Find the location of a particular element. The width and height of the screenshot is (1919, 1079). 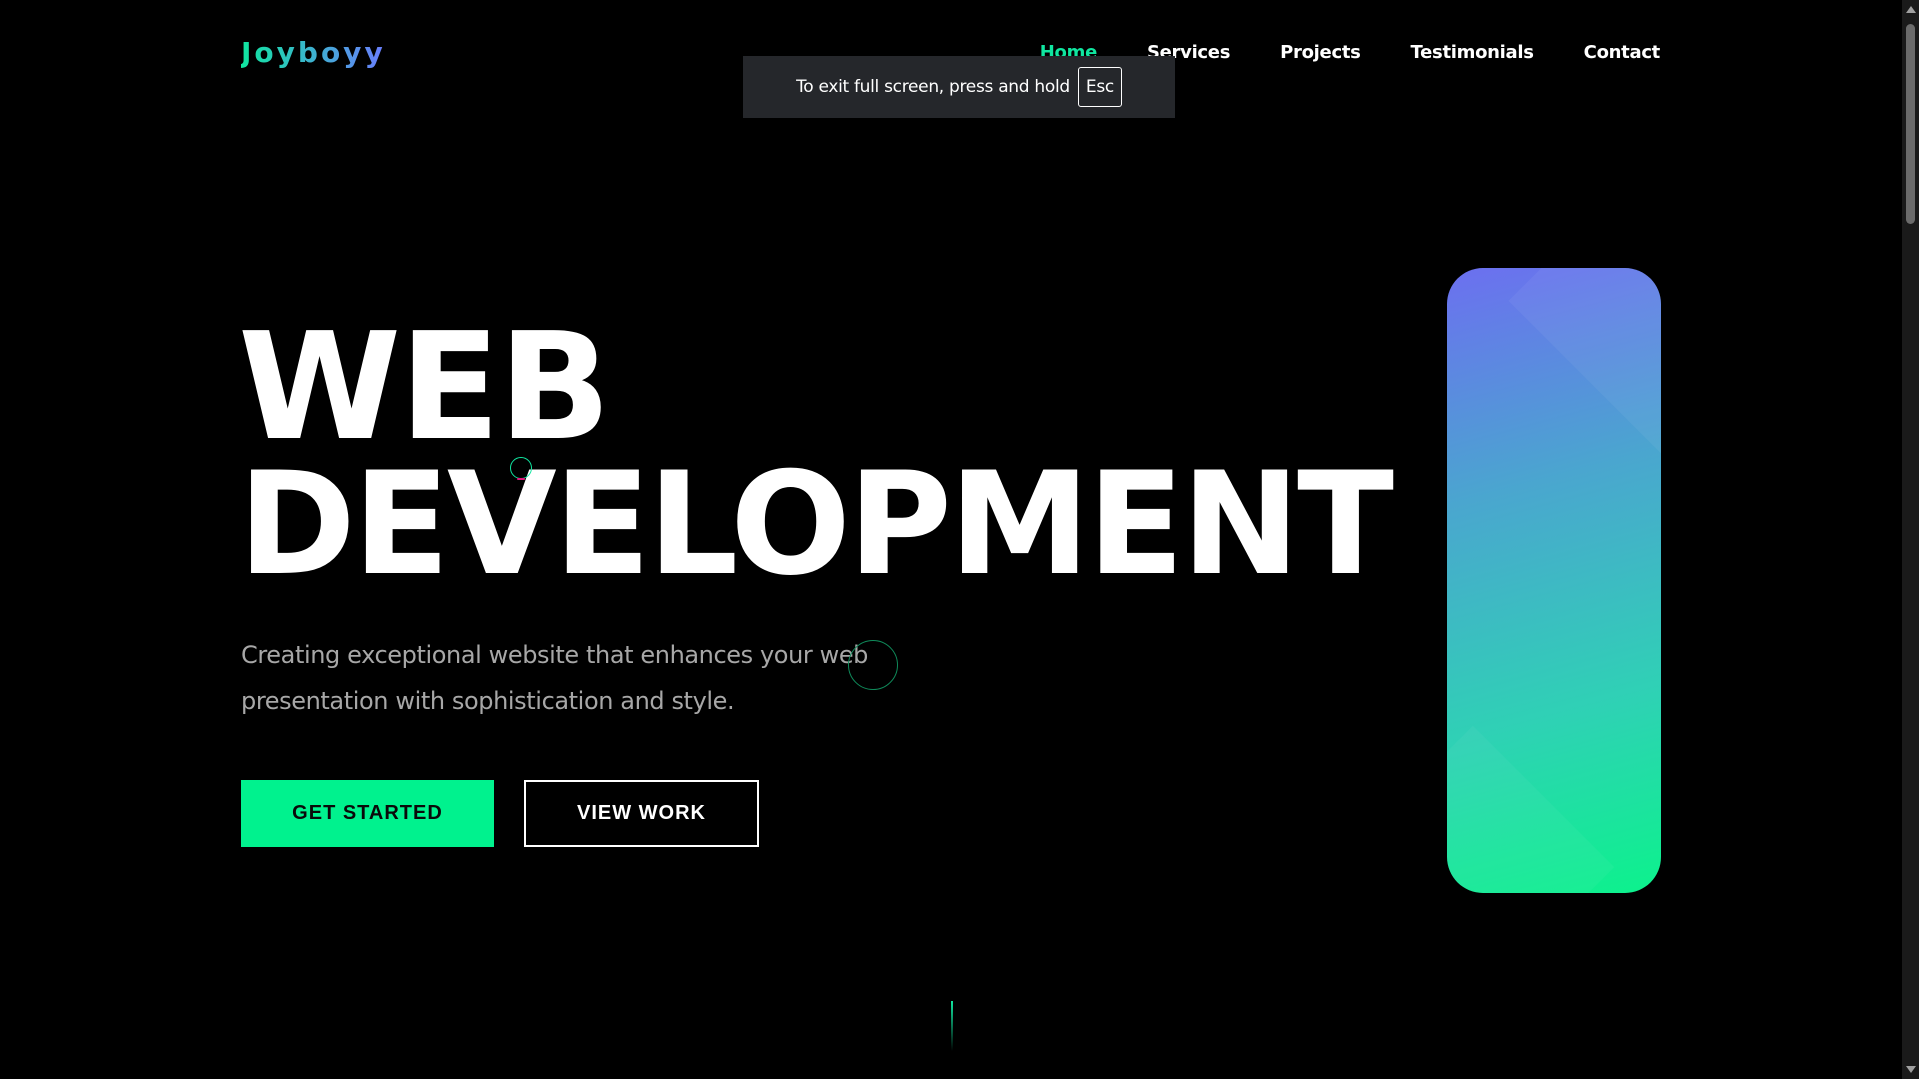

fullscreen-notice-text: To exit full screen, press and hold is located at coordinates (933, 87).